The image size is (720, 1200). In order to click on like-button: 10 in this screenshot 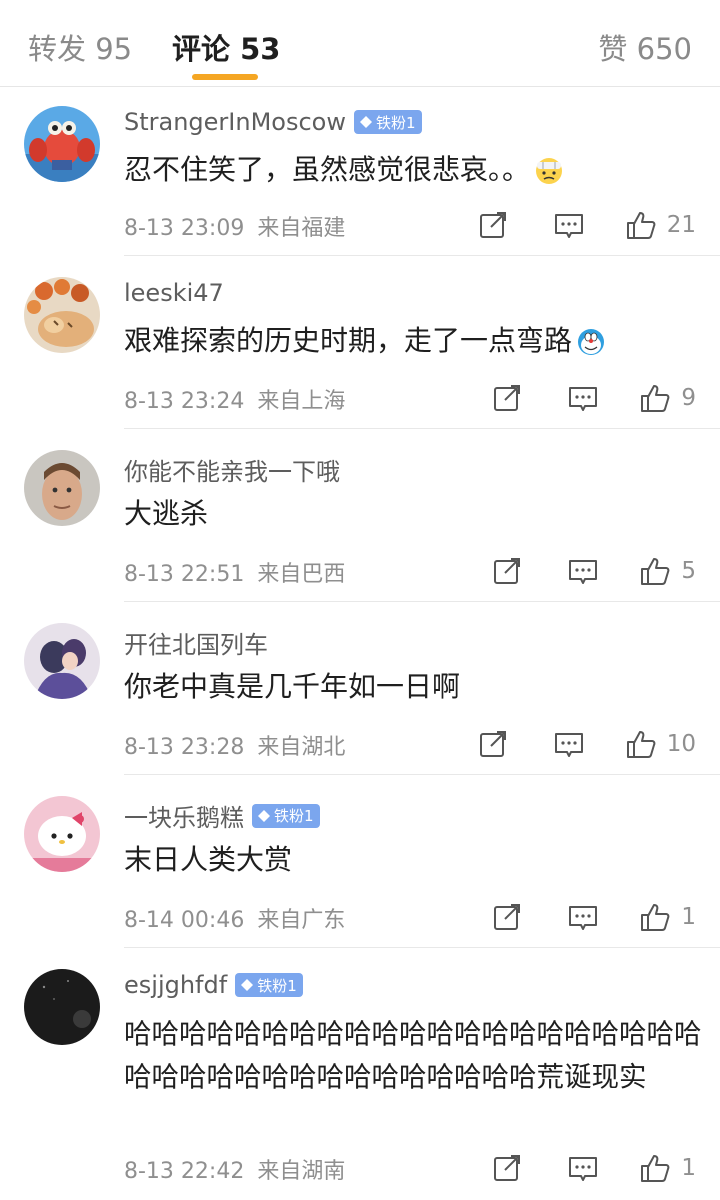, I will do `click(660, 744)`.